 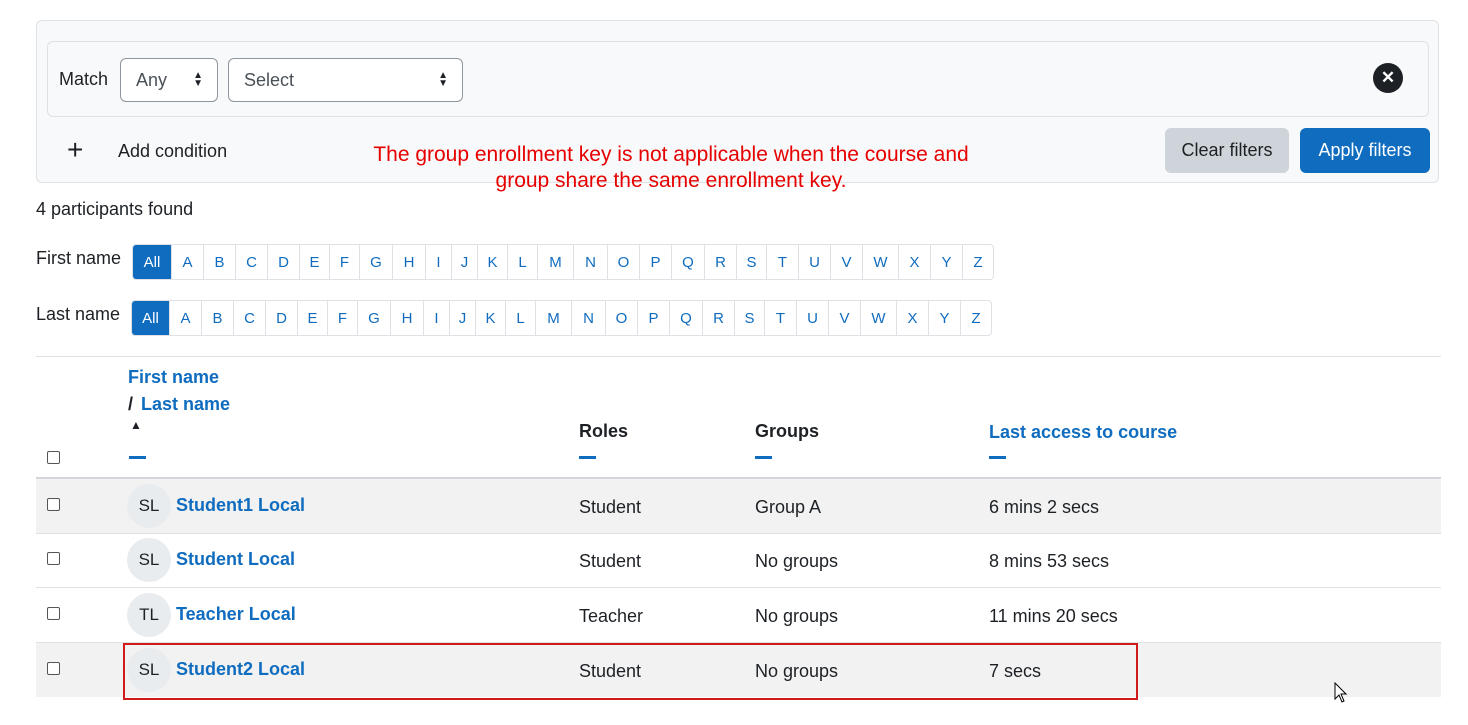 What do you see at coordinates (1341, 692) in the screenshot?
I see `mouse-cursor-icon` at bounding box center [1341, 692].